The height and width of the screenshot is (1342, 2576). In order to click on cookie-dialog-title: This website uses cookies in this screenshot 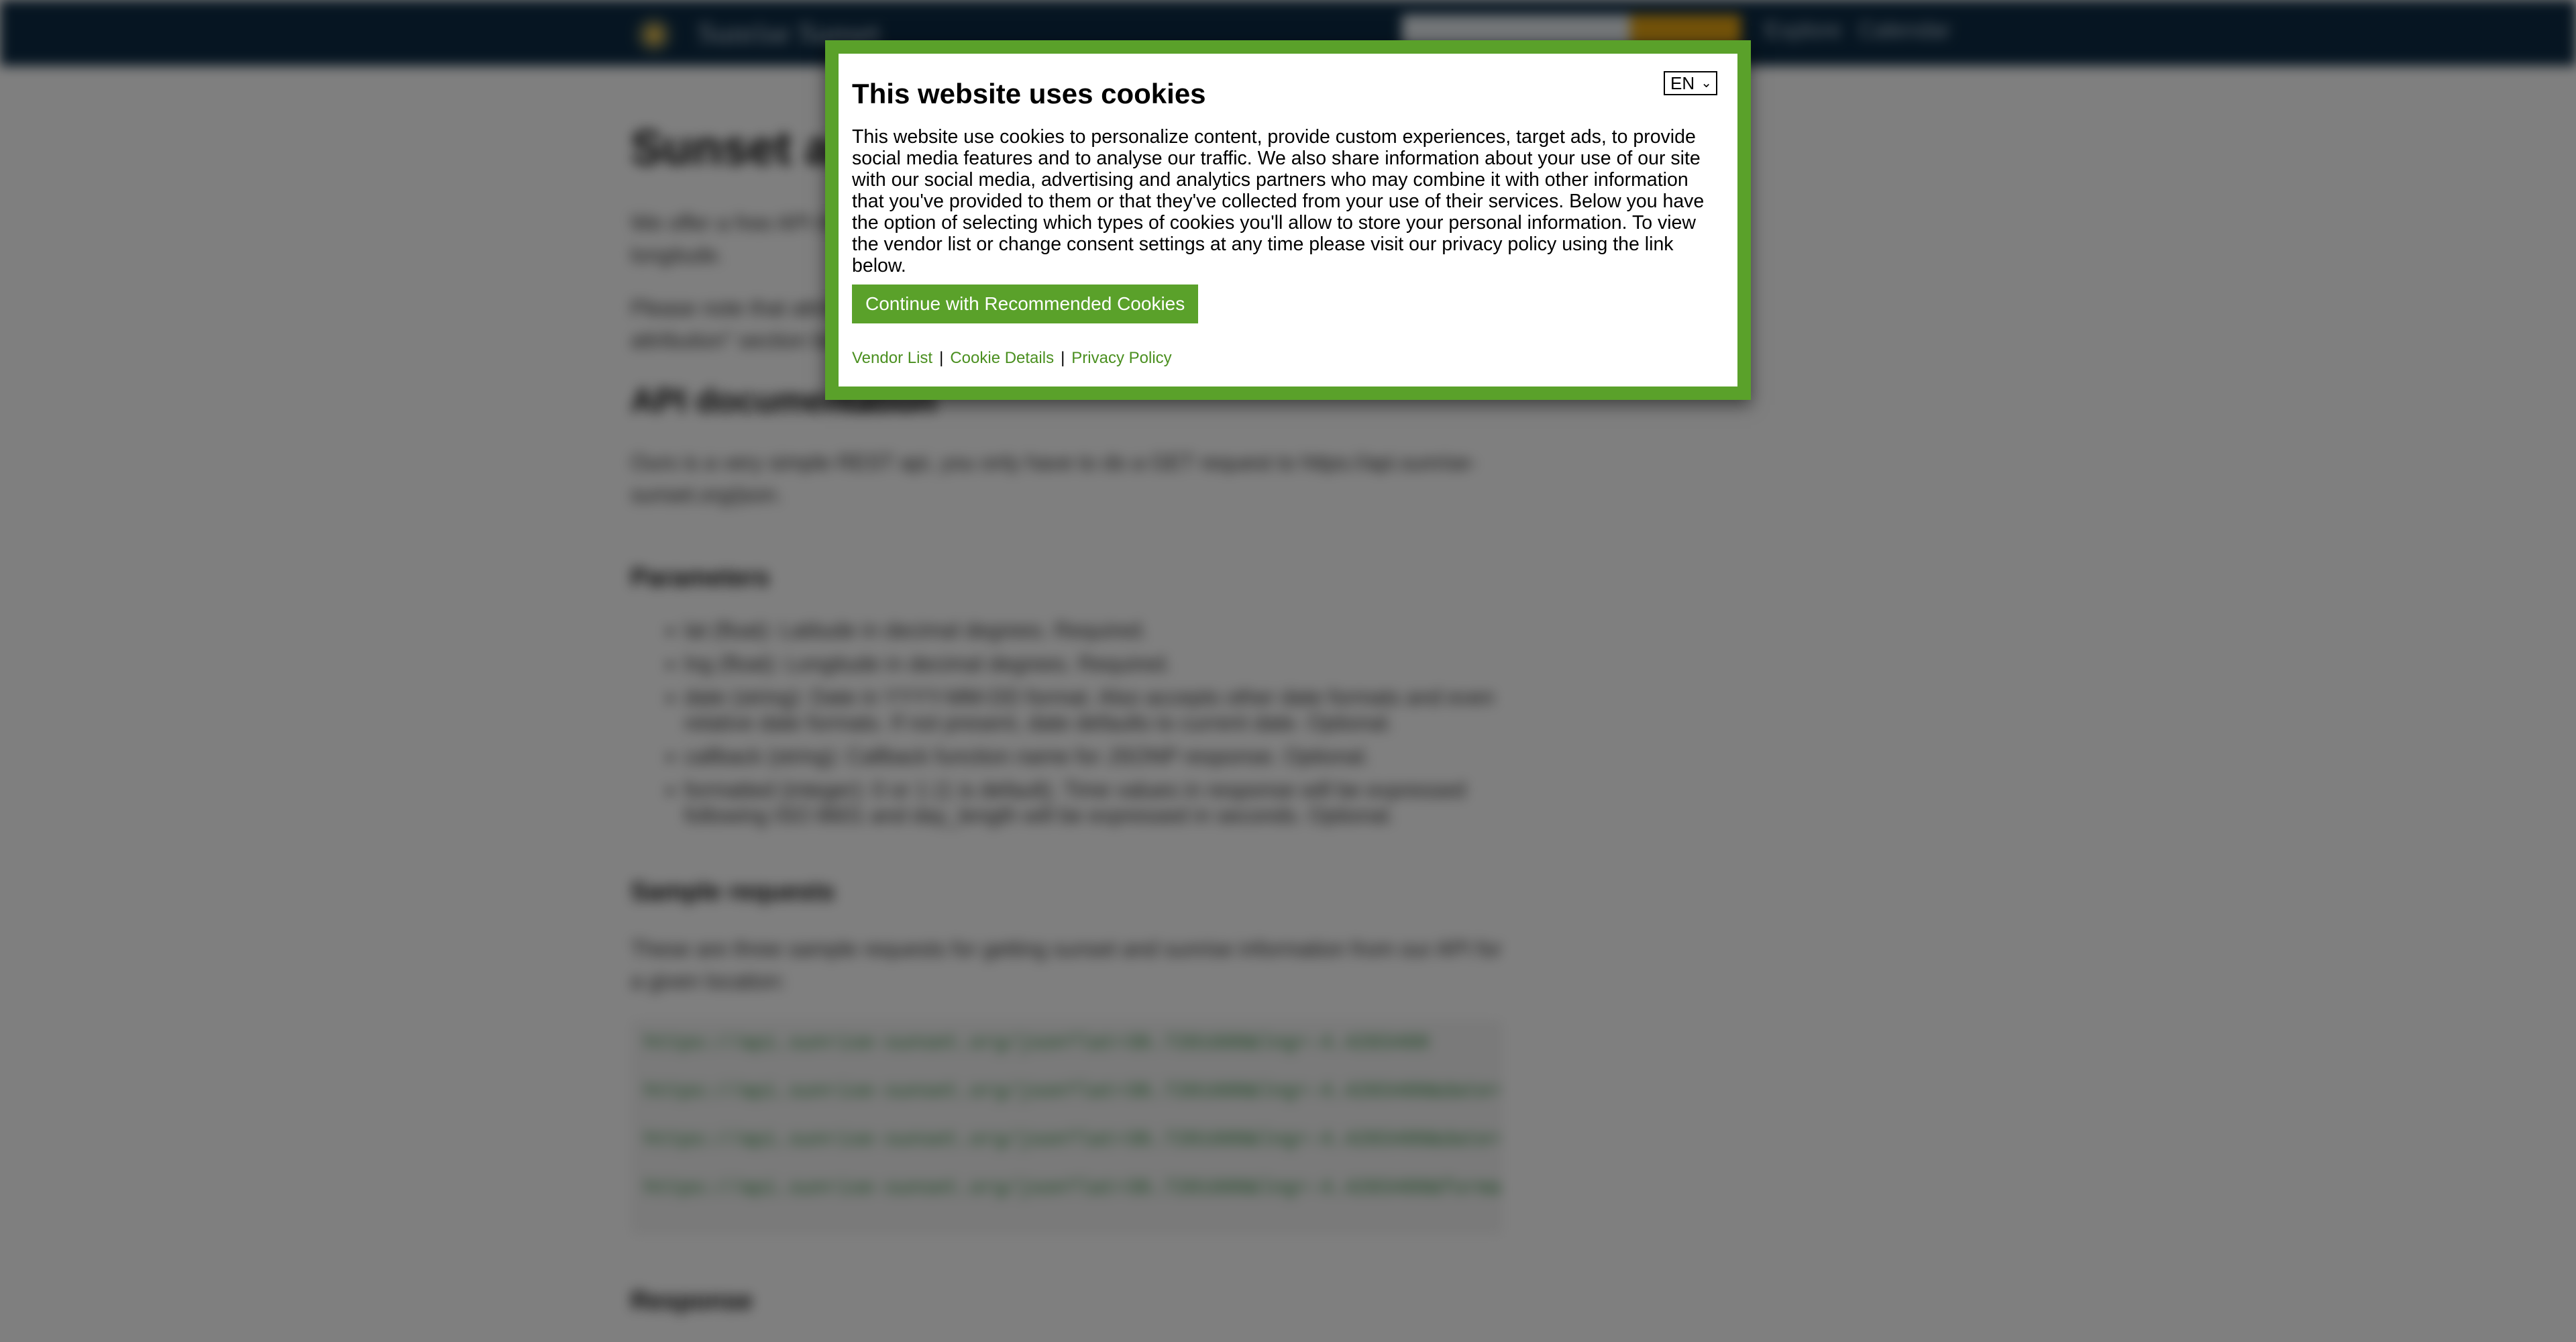, I will do `click(1029, 93)`.